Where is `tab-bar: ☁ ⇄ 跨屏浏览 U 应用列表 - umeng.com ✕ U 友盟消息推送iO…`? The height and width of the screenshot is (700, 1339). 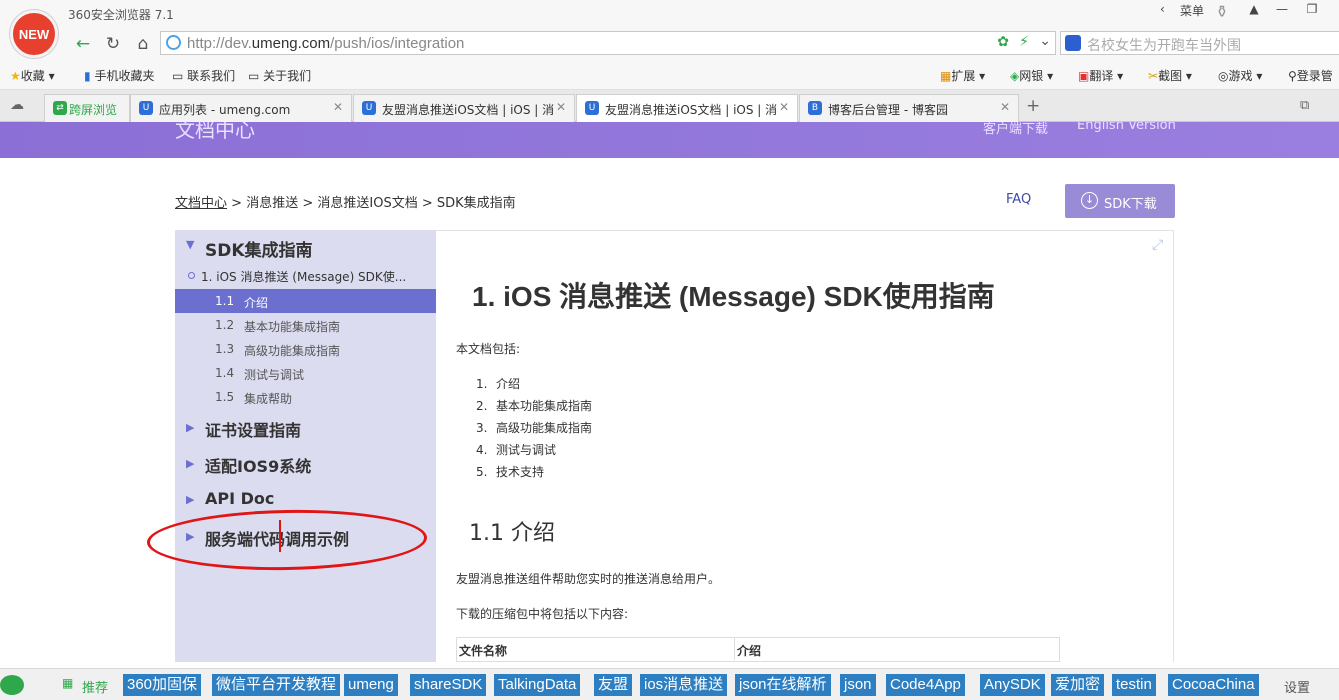
tab-bar: ☁ ⇄ 跨屏浏览 U 应用列表 - umeng.com ✕ U 友盟消息推送iO… is located at coordinates (669, 106).